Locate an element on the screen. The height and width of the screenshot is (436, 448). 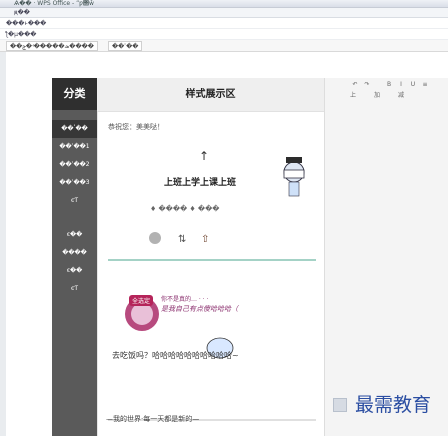
bold-button: B is located at coordinates (389, 84).